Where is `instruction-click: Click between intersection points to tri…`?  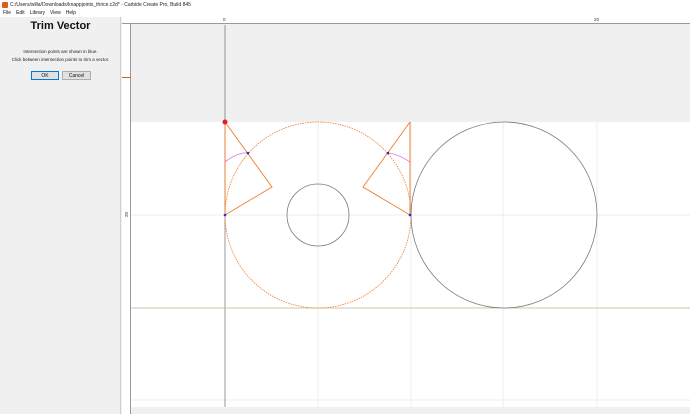 instruction-click: Click between intersection points to tri… is located at coordinates (60, 59).